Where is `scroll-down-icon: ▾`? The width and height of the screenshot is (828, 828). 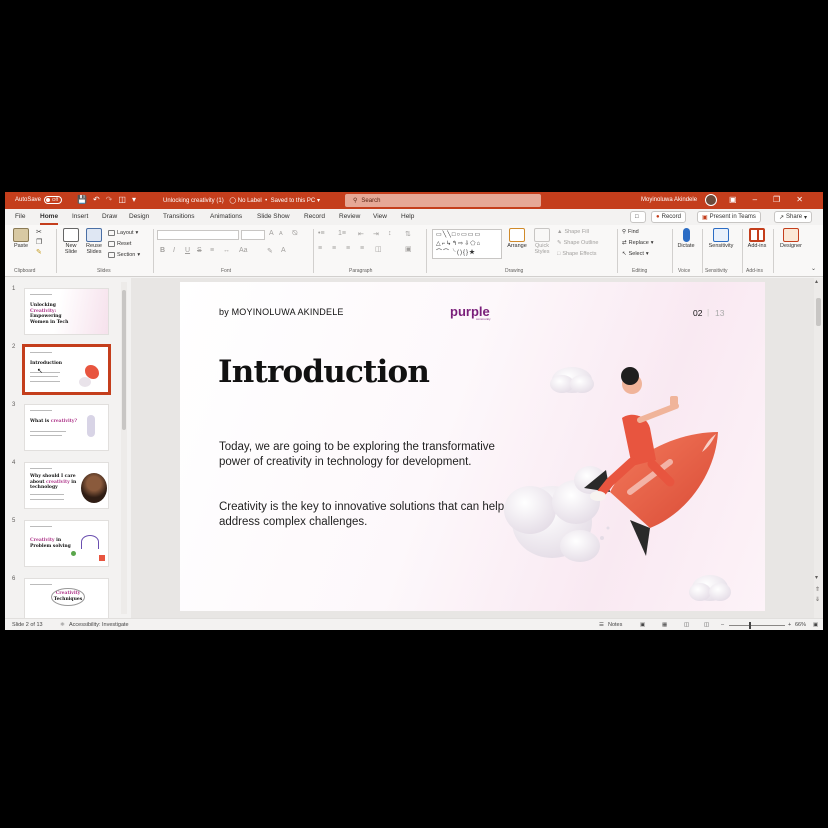 scroll-down-icon: ▾ is located at coordinates (816, 577).